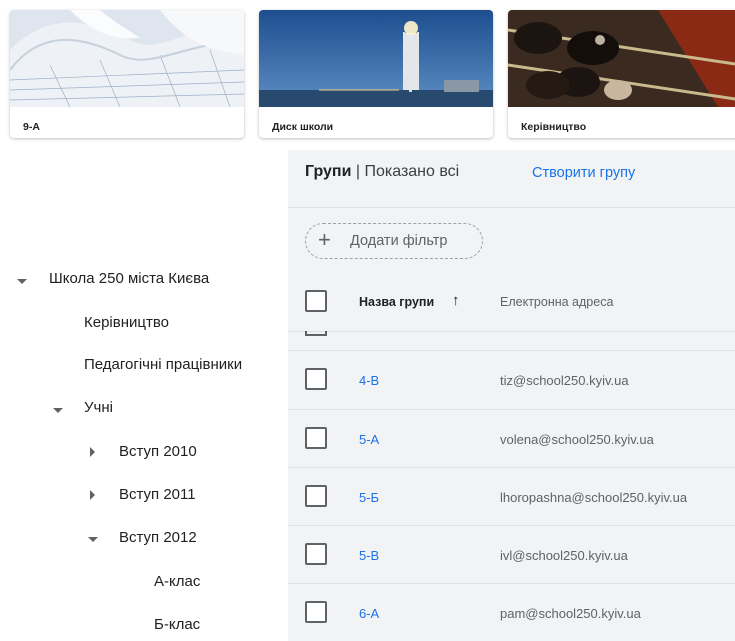  I want to click on create-group-button: Створити групу, so click(583, 173).